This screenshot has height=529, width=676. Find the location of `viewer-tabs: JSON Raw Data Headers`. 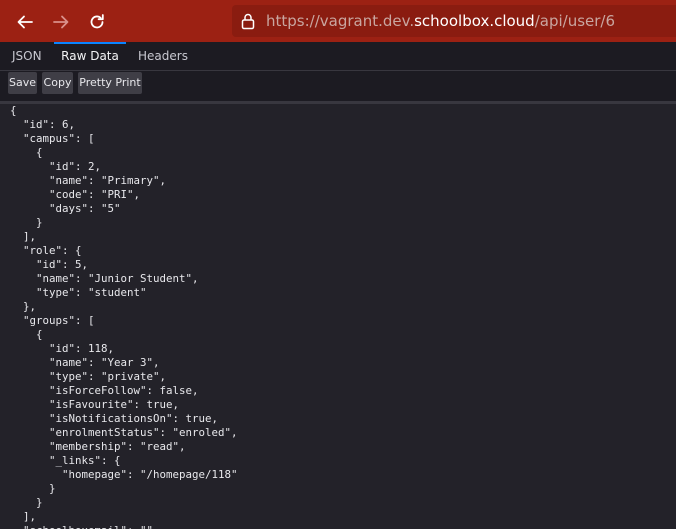

viewer-tabs: JSON Raw Data Headers is located at coordinates (338, 56).